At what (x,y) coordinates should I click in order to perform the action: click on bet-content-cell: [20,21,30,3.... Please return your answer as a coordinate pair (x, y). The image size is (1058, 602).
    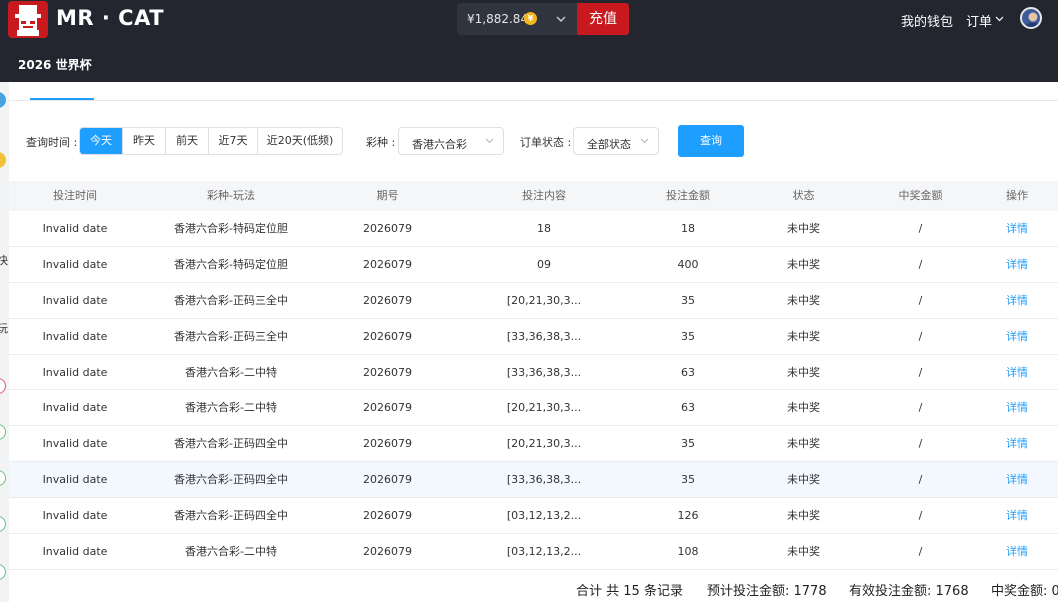
    Looking at the image, I should click on (544, 300).